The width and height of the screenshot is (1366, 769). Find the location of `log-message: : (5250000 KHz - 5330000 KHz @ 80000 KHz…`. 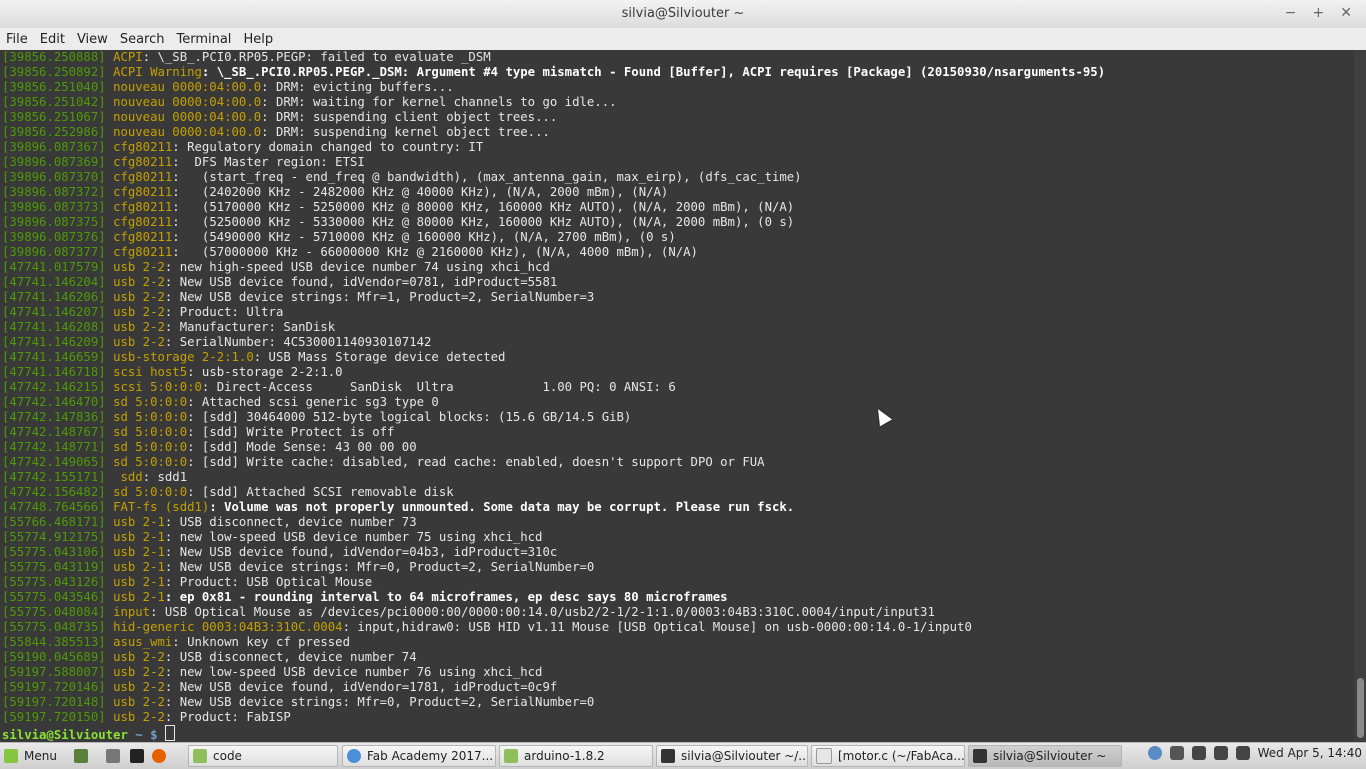

log-message: : (5250000 KHz - 5330000 KHz @ 80000 KHz… is located at coordinates (483, 222).